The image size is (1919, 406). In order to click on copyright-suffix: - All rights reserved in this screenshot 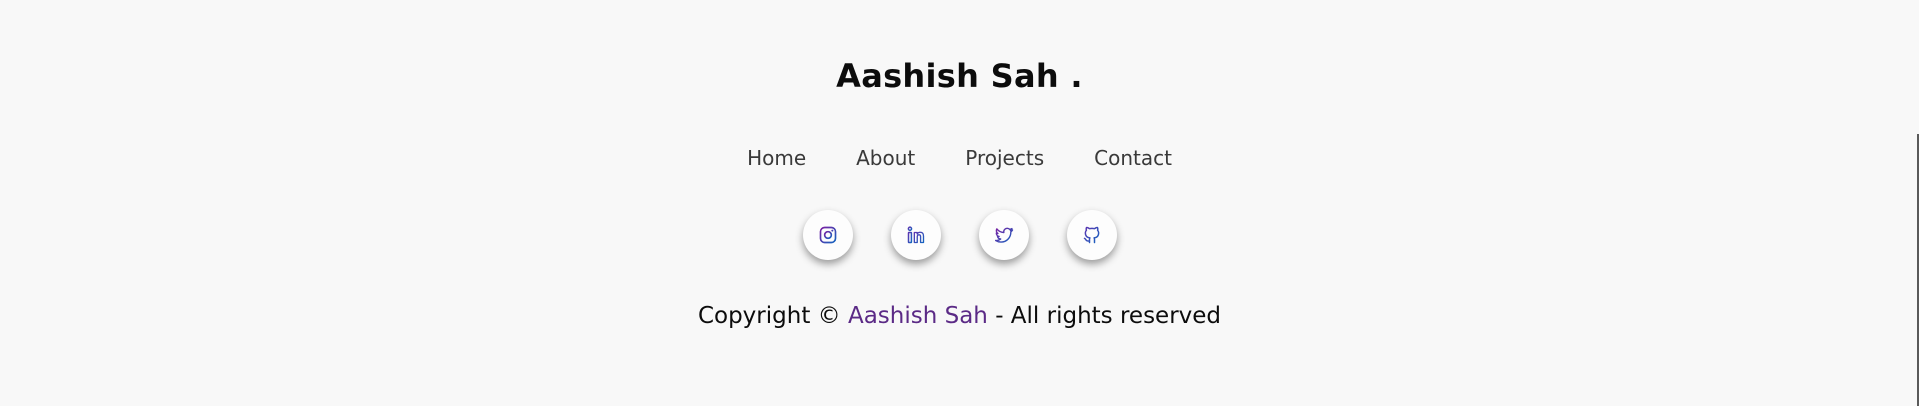, I will do `click(1104, 316)`.